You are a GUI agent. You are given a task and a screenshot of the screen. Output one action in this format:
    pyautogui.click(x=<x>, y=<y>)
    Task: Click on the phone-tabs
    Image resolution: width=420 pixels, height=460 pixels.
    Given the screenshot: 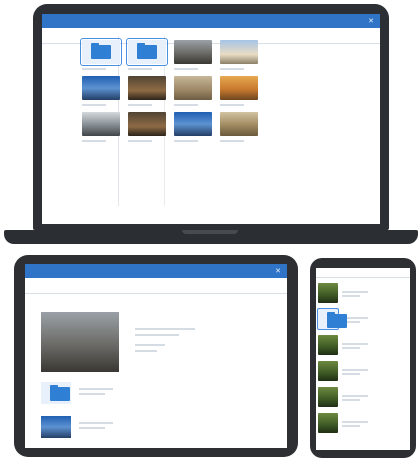 What is the action you would take?
    pyautogui.click(x=363, y=273)
    